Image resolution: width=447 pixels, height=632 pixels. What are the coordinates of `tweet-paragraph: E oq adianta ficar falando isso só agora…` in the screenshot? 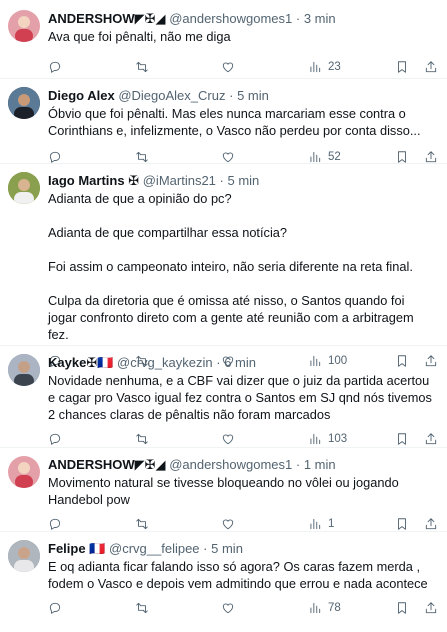 It's located at (238, 575).